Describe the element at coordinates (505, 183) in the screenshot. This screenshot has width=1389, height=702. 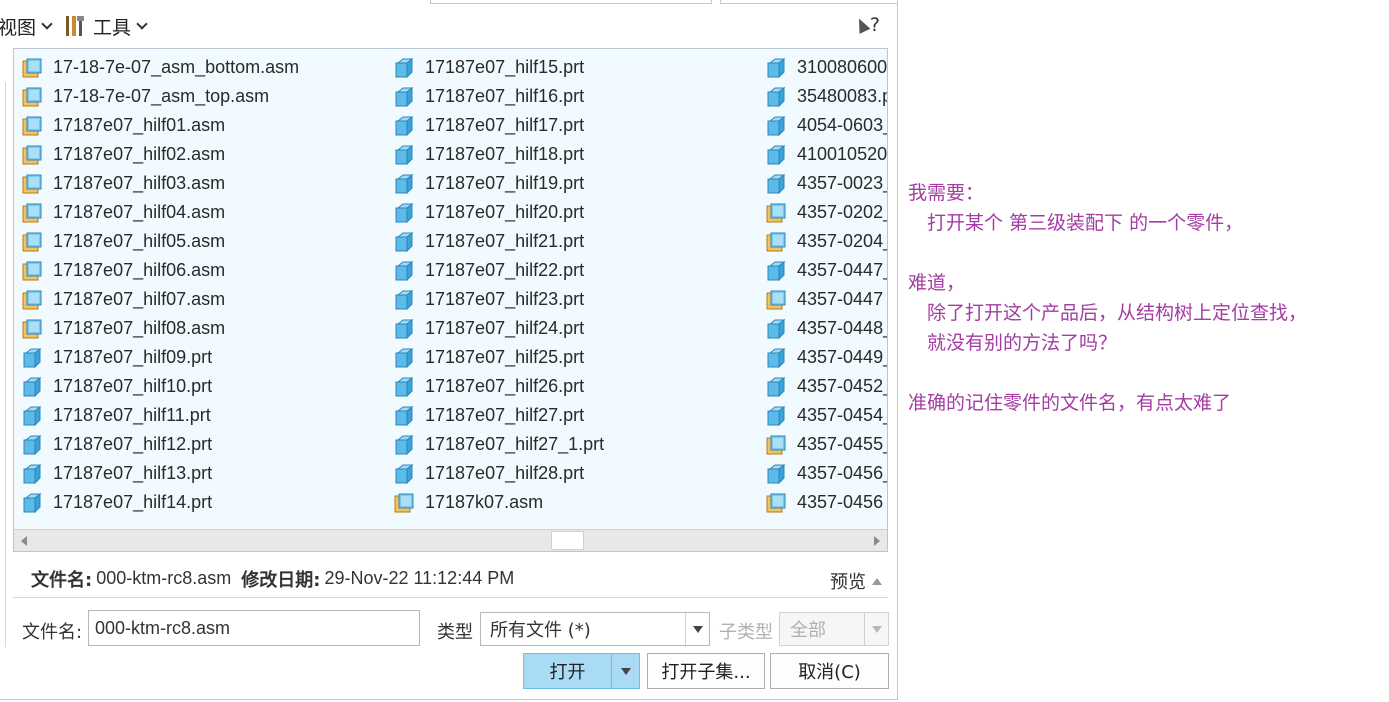
I see `file-name: 17187e07_hilf19.prt` at that location.